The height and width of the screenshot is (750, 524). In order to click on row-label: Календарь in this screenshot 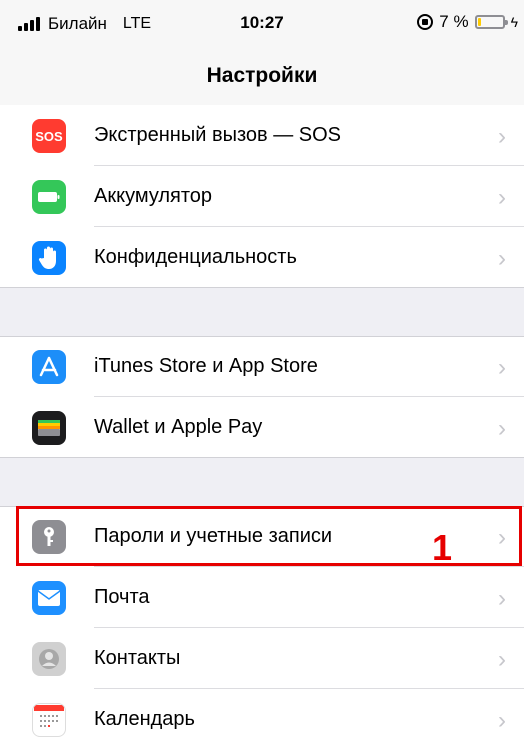, I will do `click(144, 719)`.